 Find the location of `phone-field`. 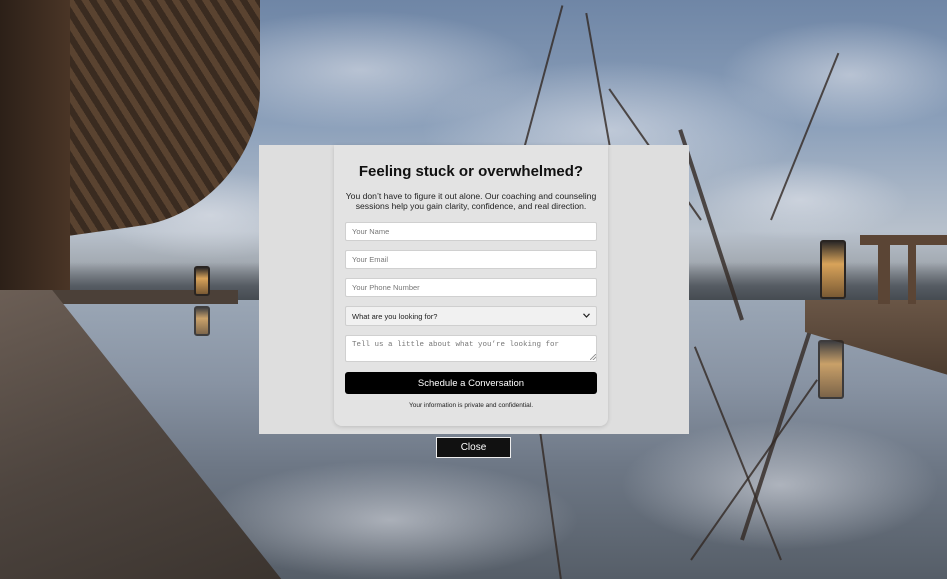

phone-field is located at coordinates (471, 287).